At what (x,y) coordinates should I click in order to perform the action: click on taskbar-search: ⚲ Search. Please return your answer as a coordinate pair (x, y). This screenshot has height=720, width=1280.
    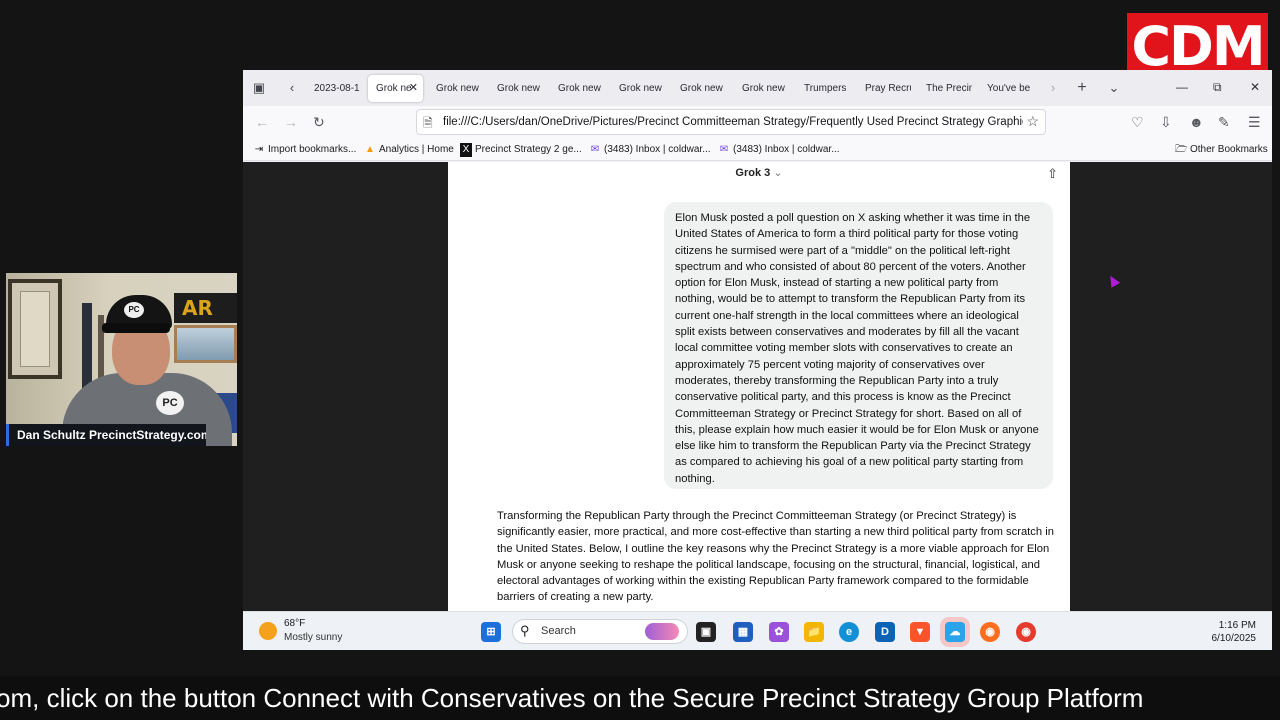
    Looking at the image, I should click on (600, 631).